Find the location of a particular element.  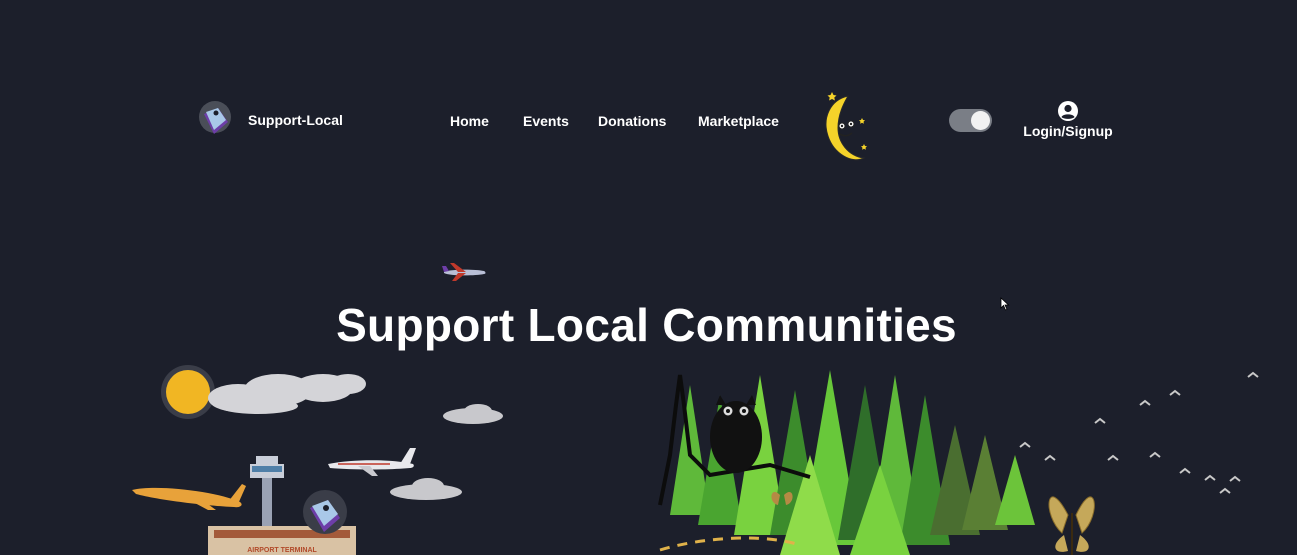

nav-events: Events is located at coordinates (546, 121).